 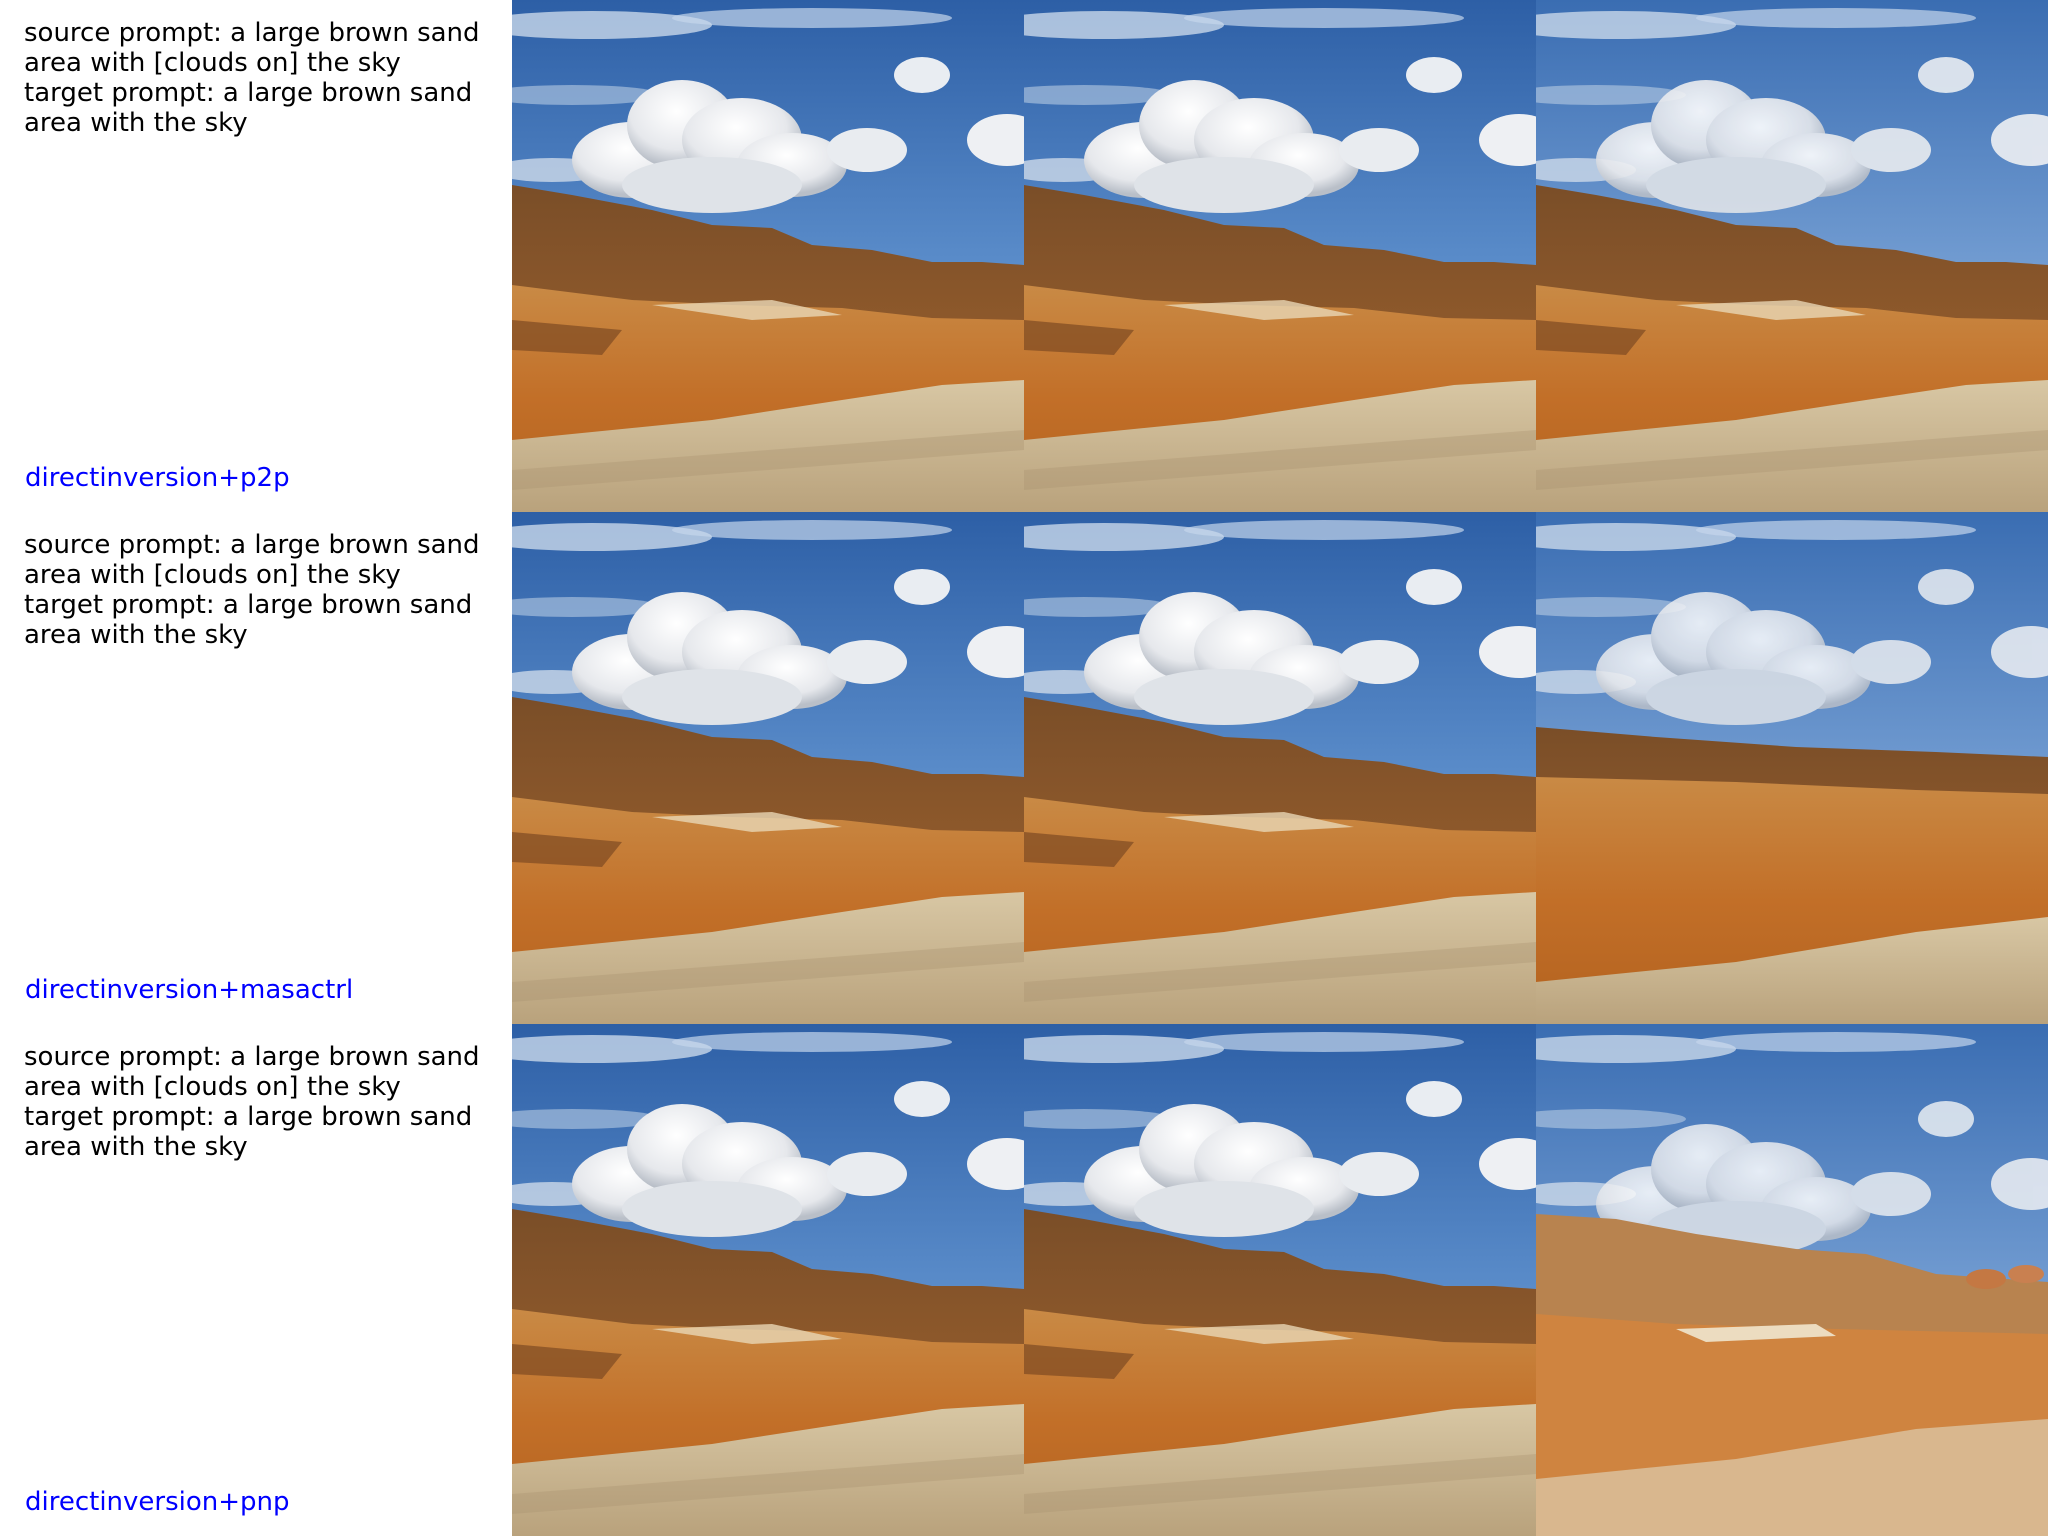 I want to click on method-name: directinversion+p2p, so click(x=157, y=478).